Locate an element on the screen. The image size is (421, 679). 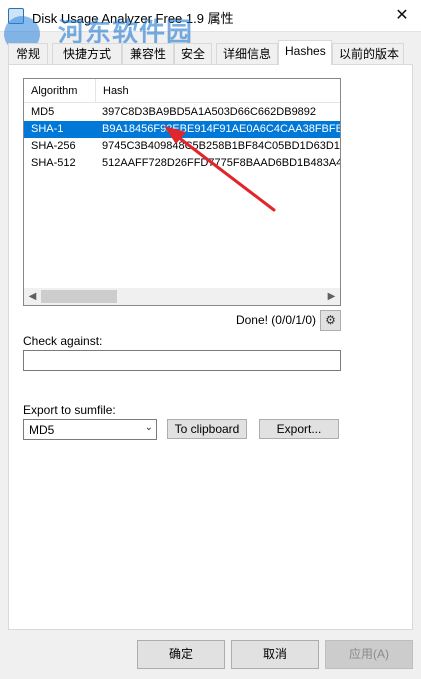
tab-details: 详细信息 is located at coordinates (247, 53).